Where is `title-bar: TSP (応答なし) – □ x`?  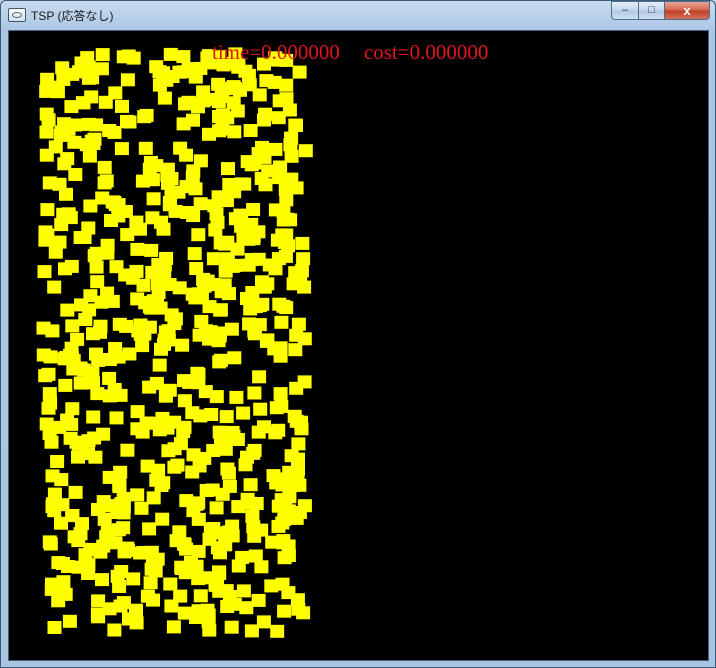
title-bar: TSP (応答なし) – □ x is located at coordinates (358, 15).